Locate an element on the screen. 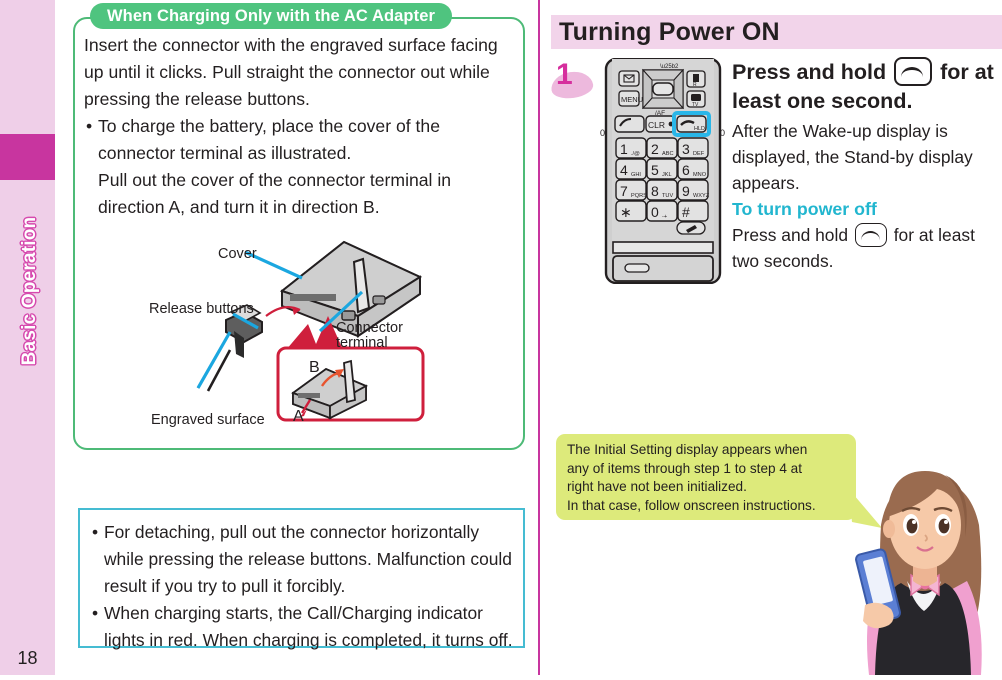 The width and height of the screenshot is (1002, 680). keypad-key-sublabel: TUV is located at coordinates (667, 196).